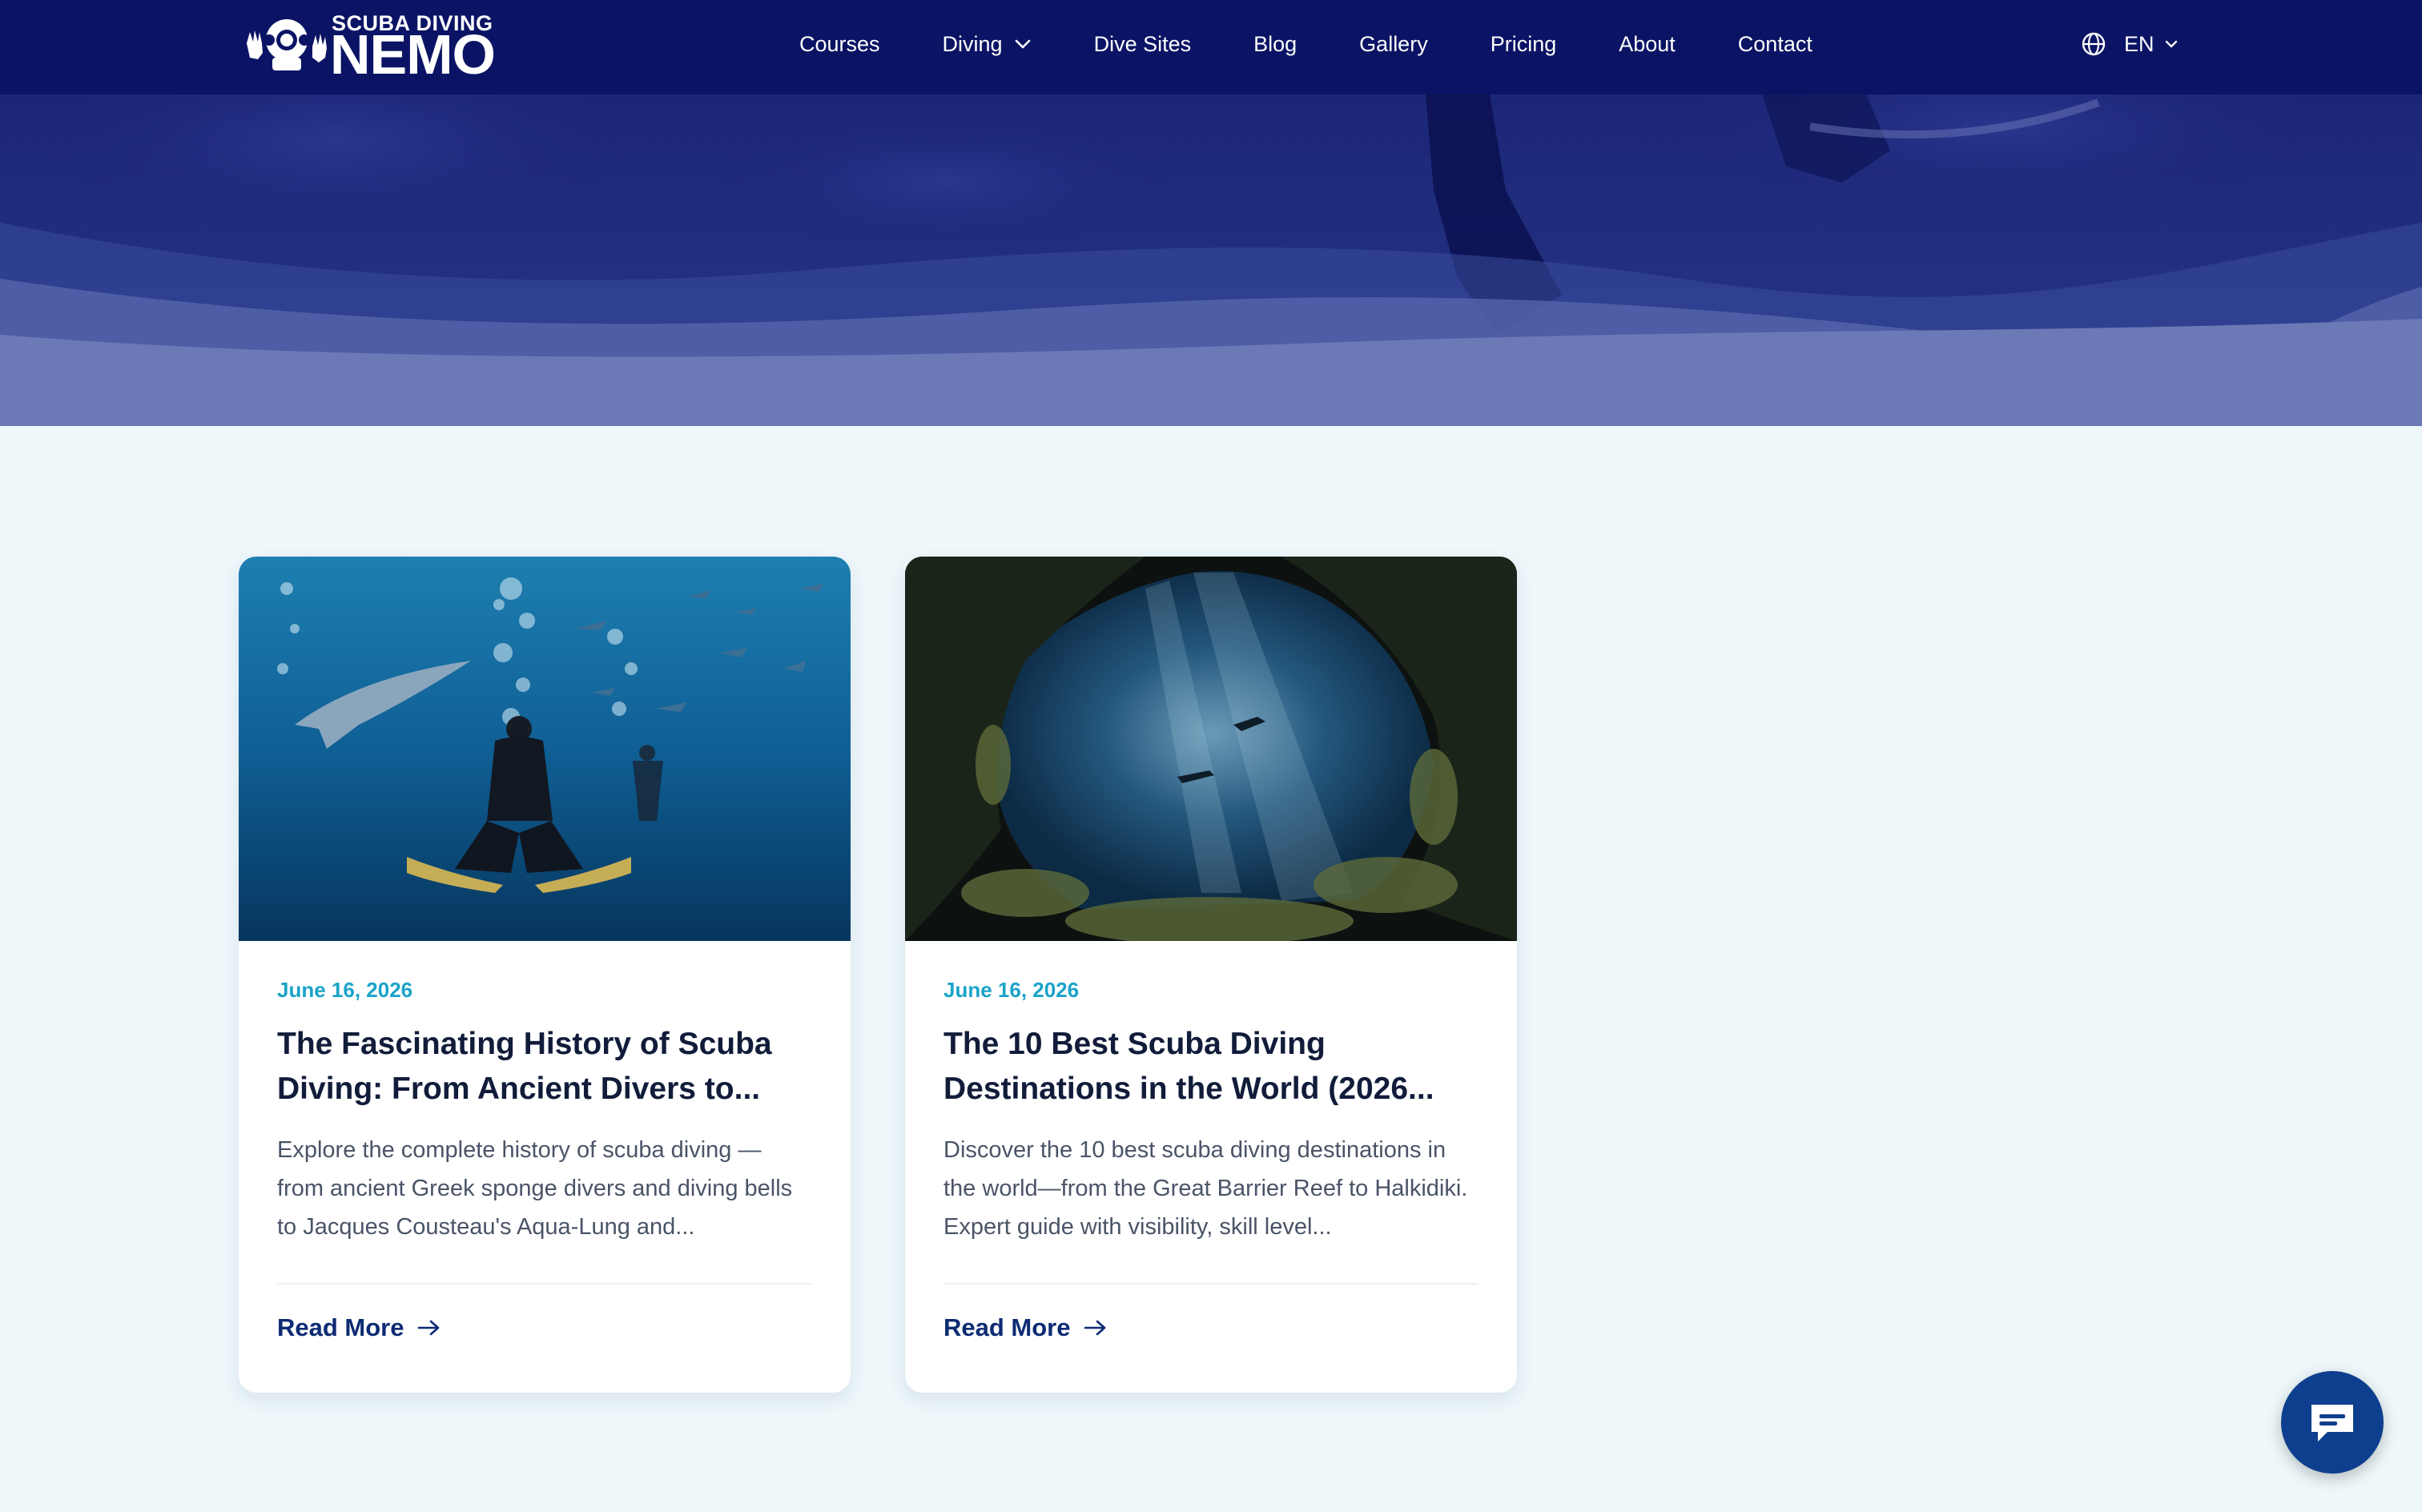  Describe the element at coordinates (413, 54) in the screenshot. I see `logo-wordmark: NEMO` at that location.